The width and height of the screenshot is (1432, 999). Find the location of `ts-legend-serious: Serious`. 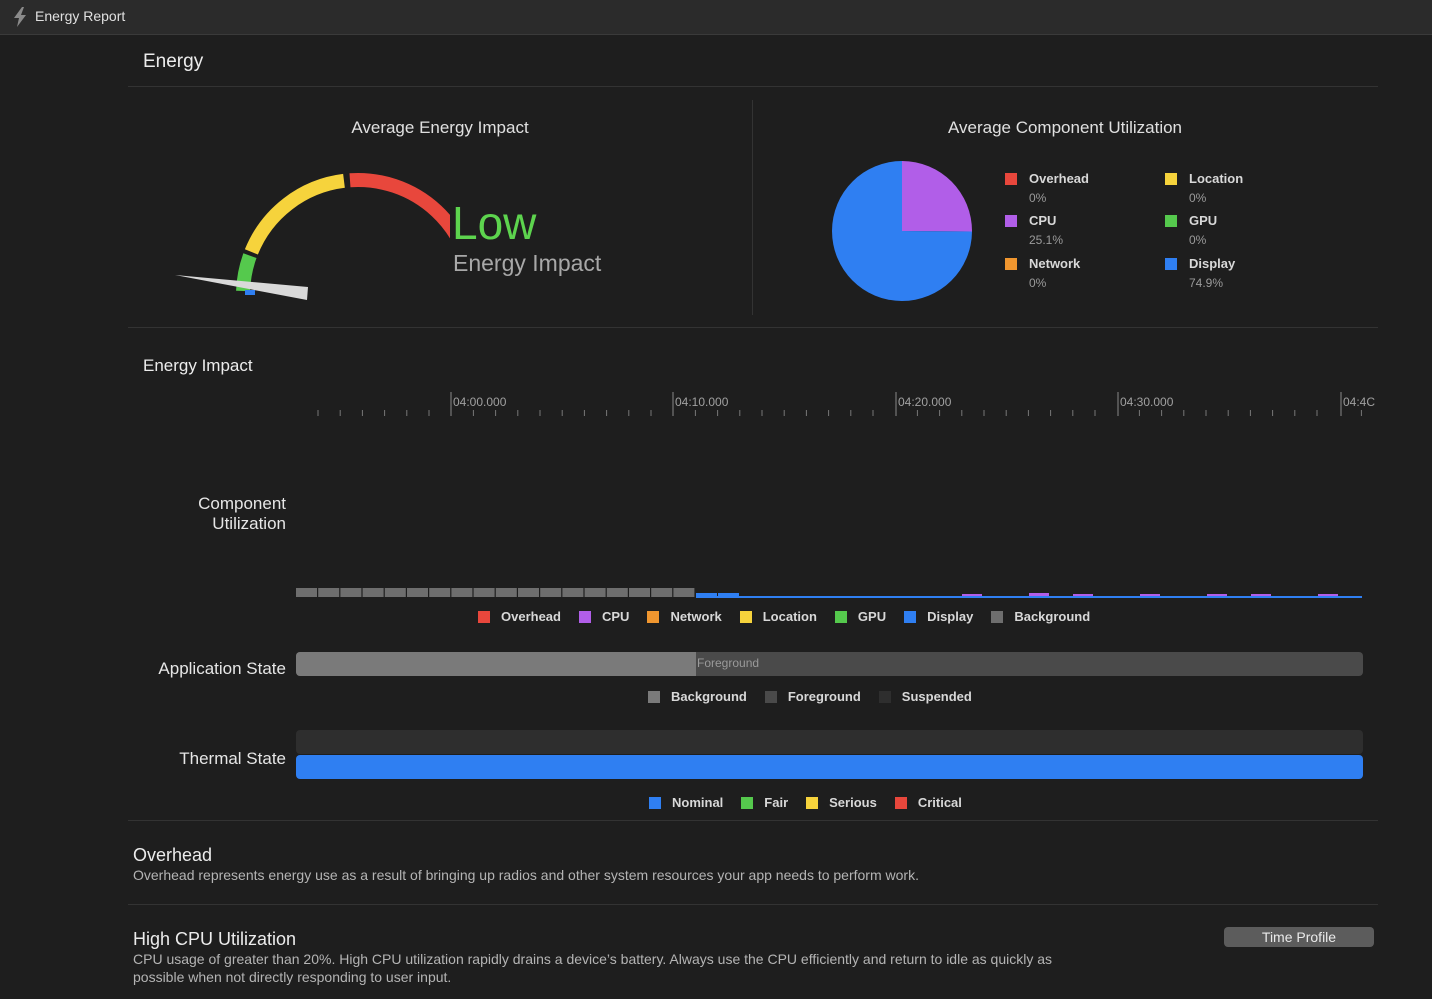

ts-legend-serious: Serious is located at coordinates (841, 802).